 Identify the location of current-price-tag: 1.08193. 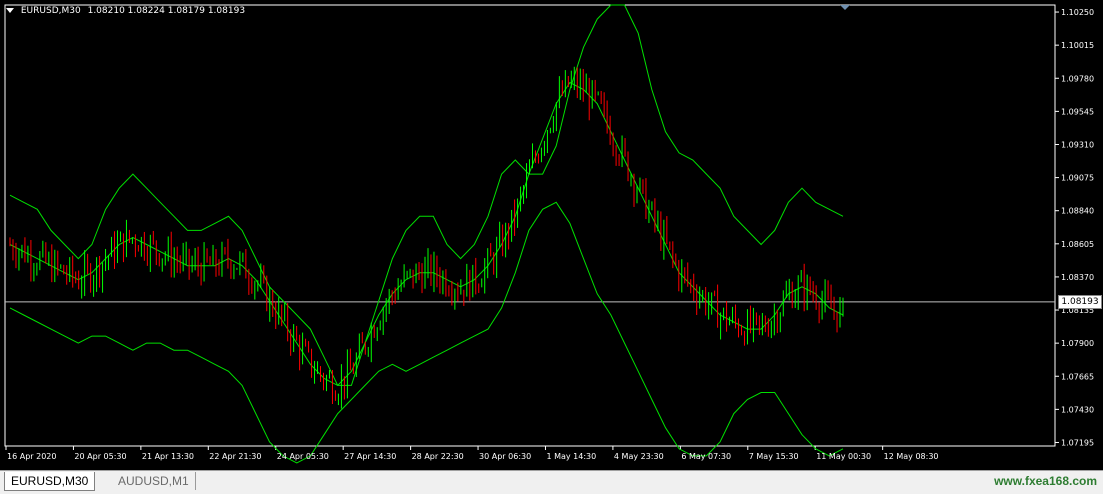
(1080, 301).